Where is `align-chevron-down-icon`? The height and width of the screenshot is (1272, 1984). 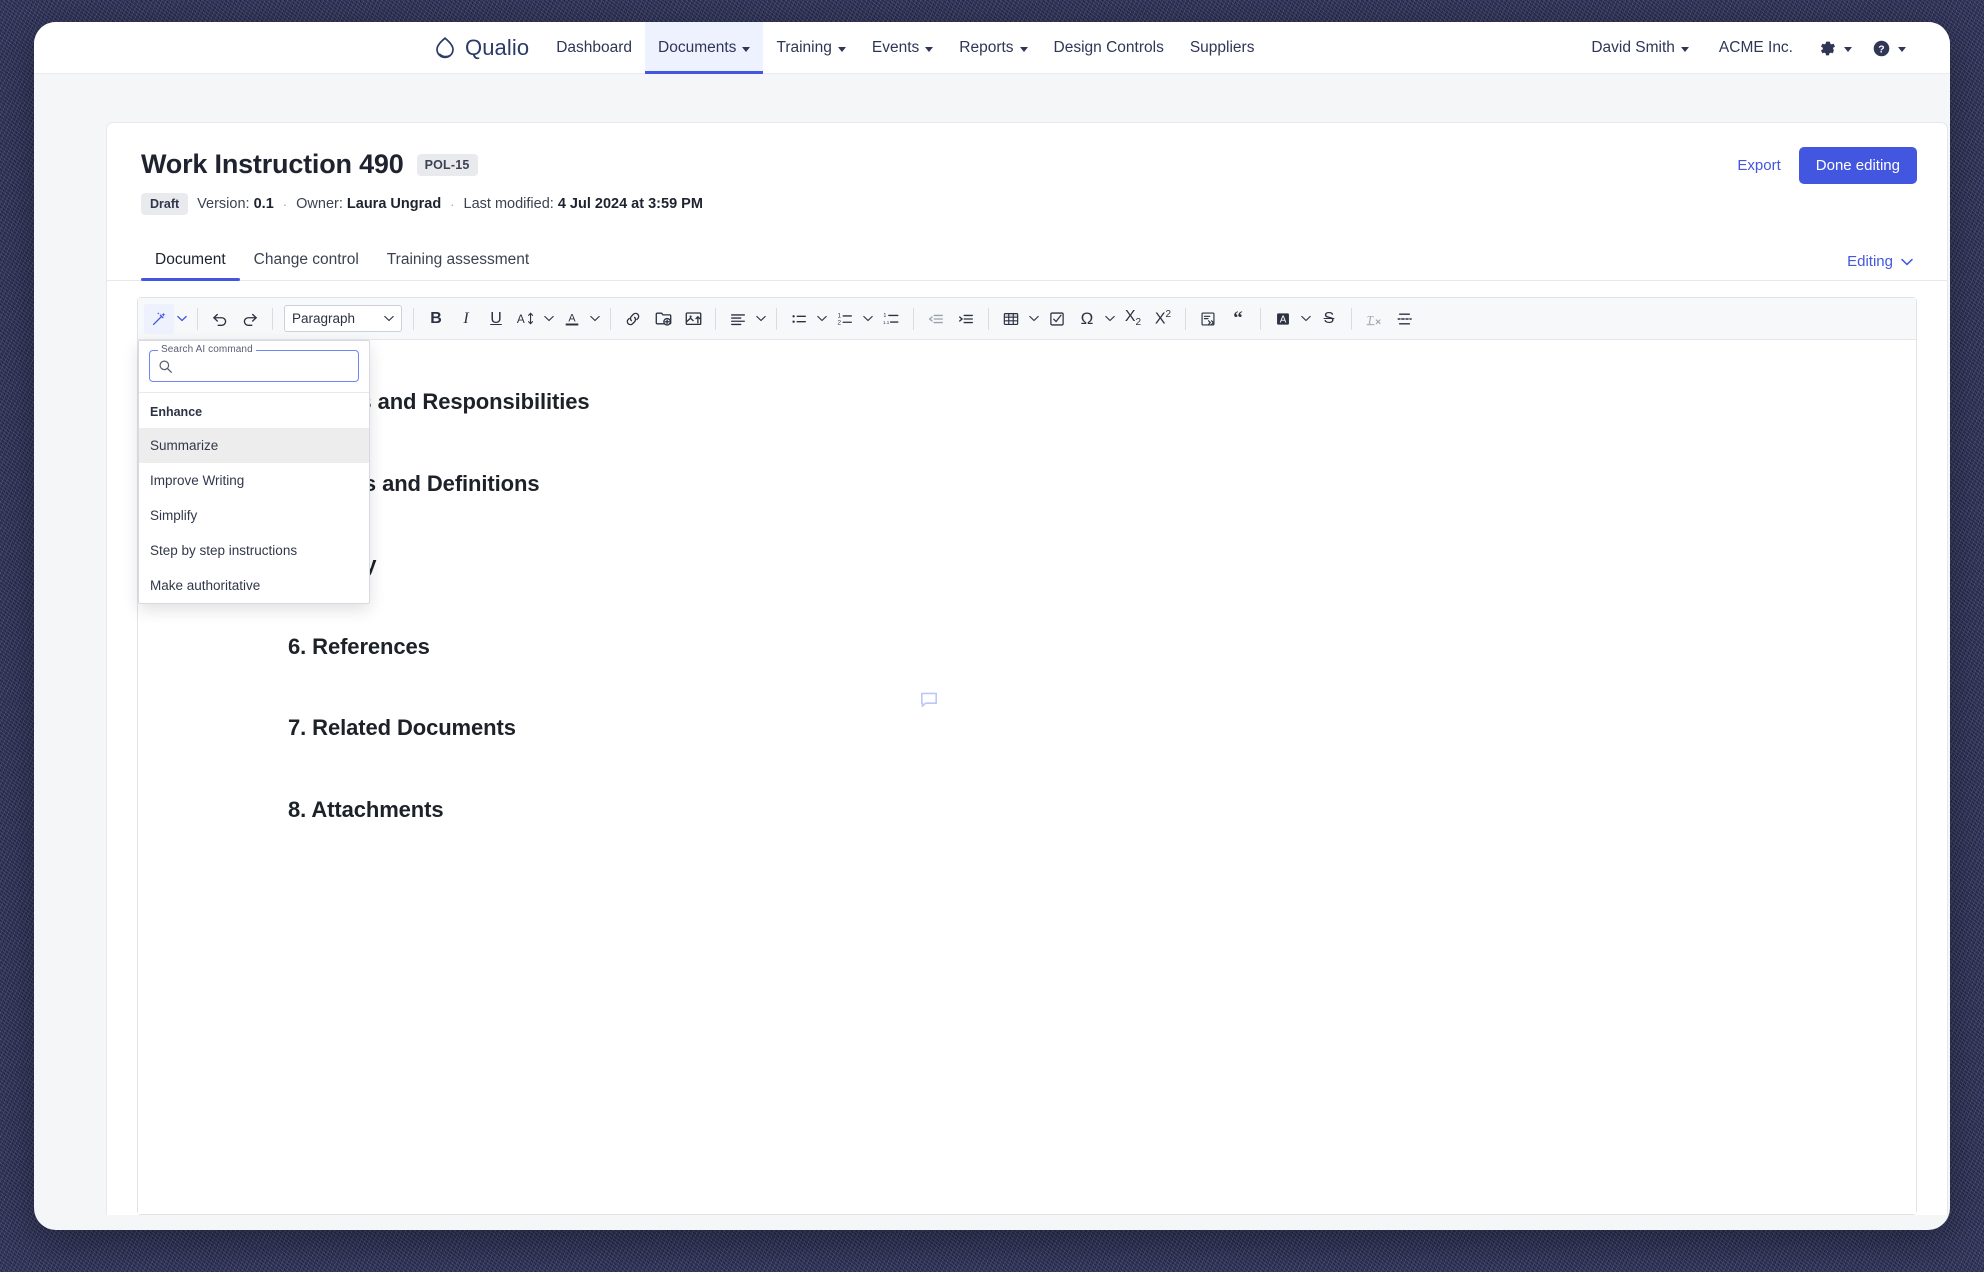 align-chevron-down-icon is located at coordinates (761, 319).